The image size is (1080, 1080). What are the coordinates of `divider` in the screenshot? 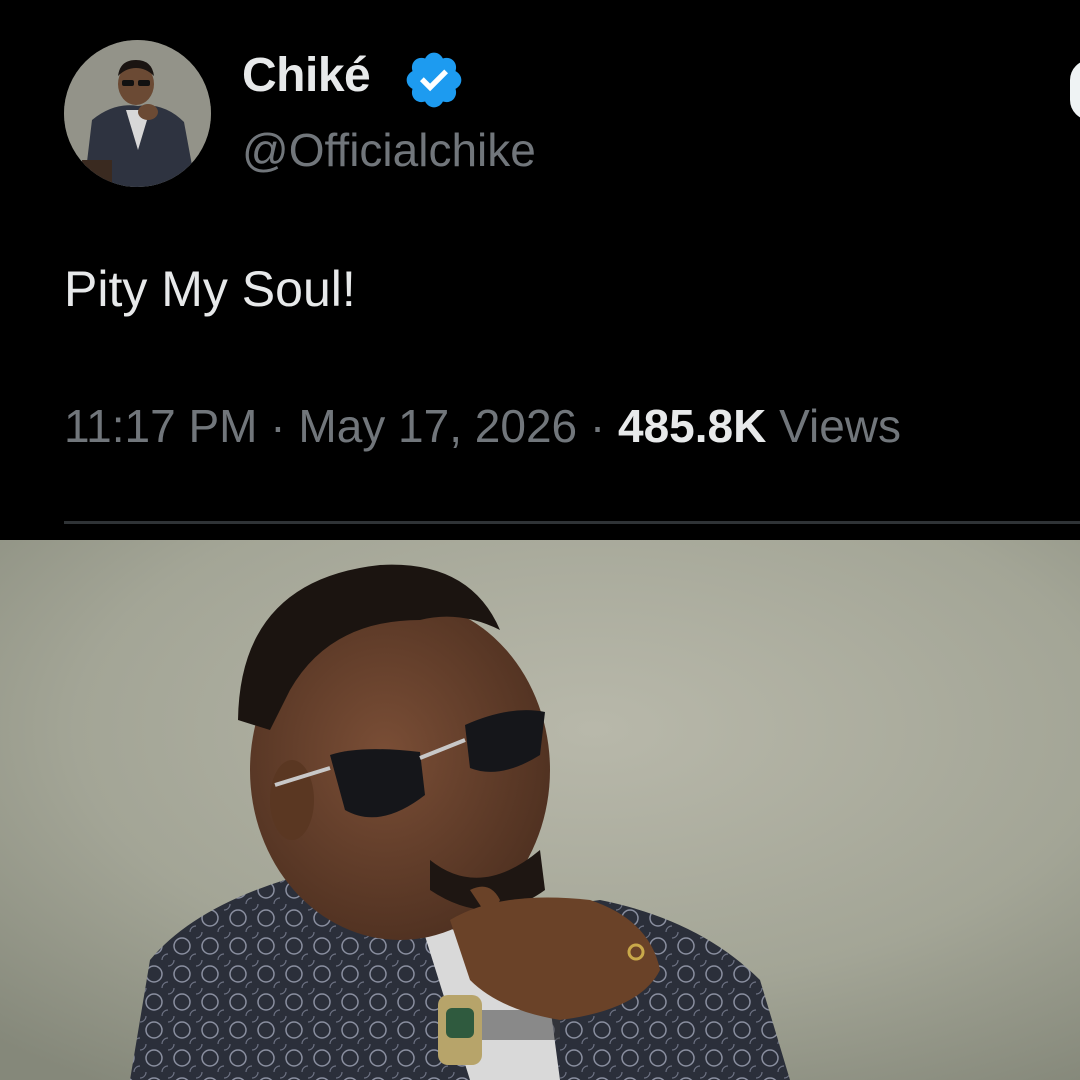 It's located at (572, 522).